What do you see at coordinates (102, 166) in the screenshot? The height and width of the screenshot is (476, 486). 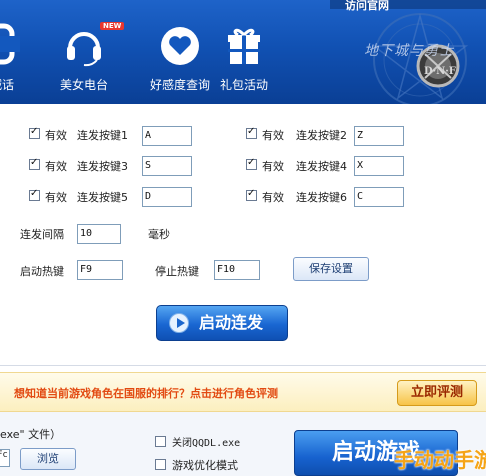 I see `key3-label: 连发按键3` at bounding box center [102, 166].